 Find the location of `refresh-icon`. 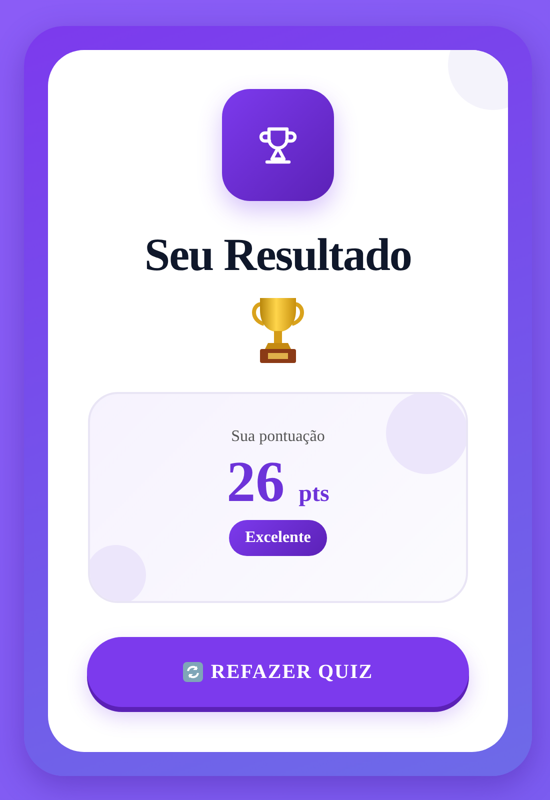

refresh-icon is located at coordinates (192, 672).